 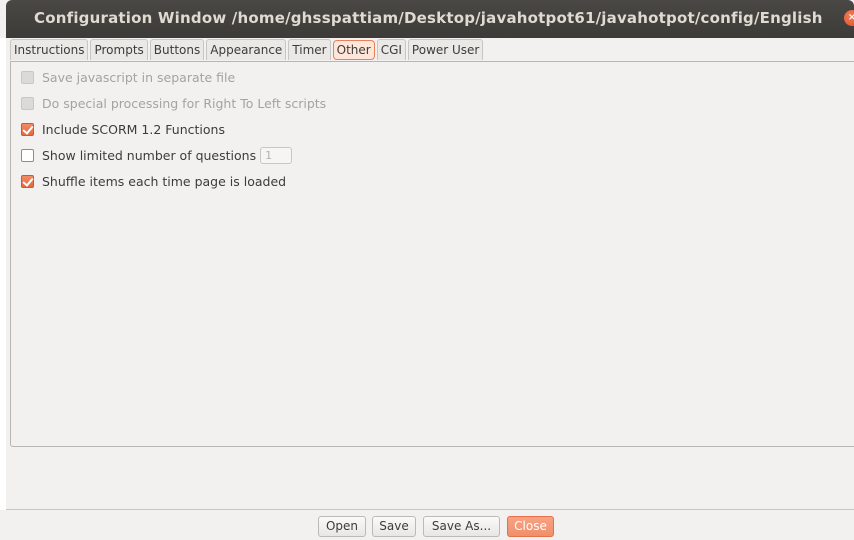 I want to click on tab-timer: Timer, so click(x=309, y=49).